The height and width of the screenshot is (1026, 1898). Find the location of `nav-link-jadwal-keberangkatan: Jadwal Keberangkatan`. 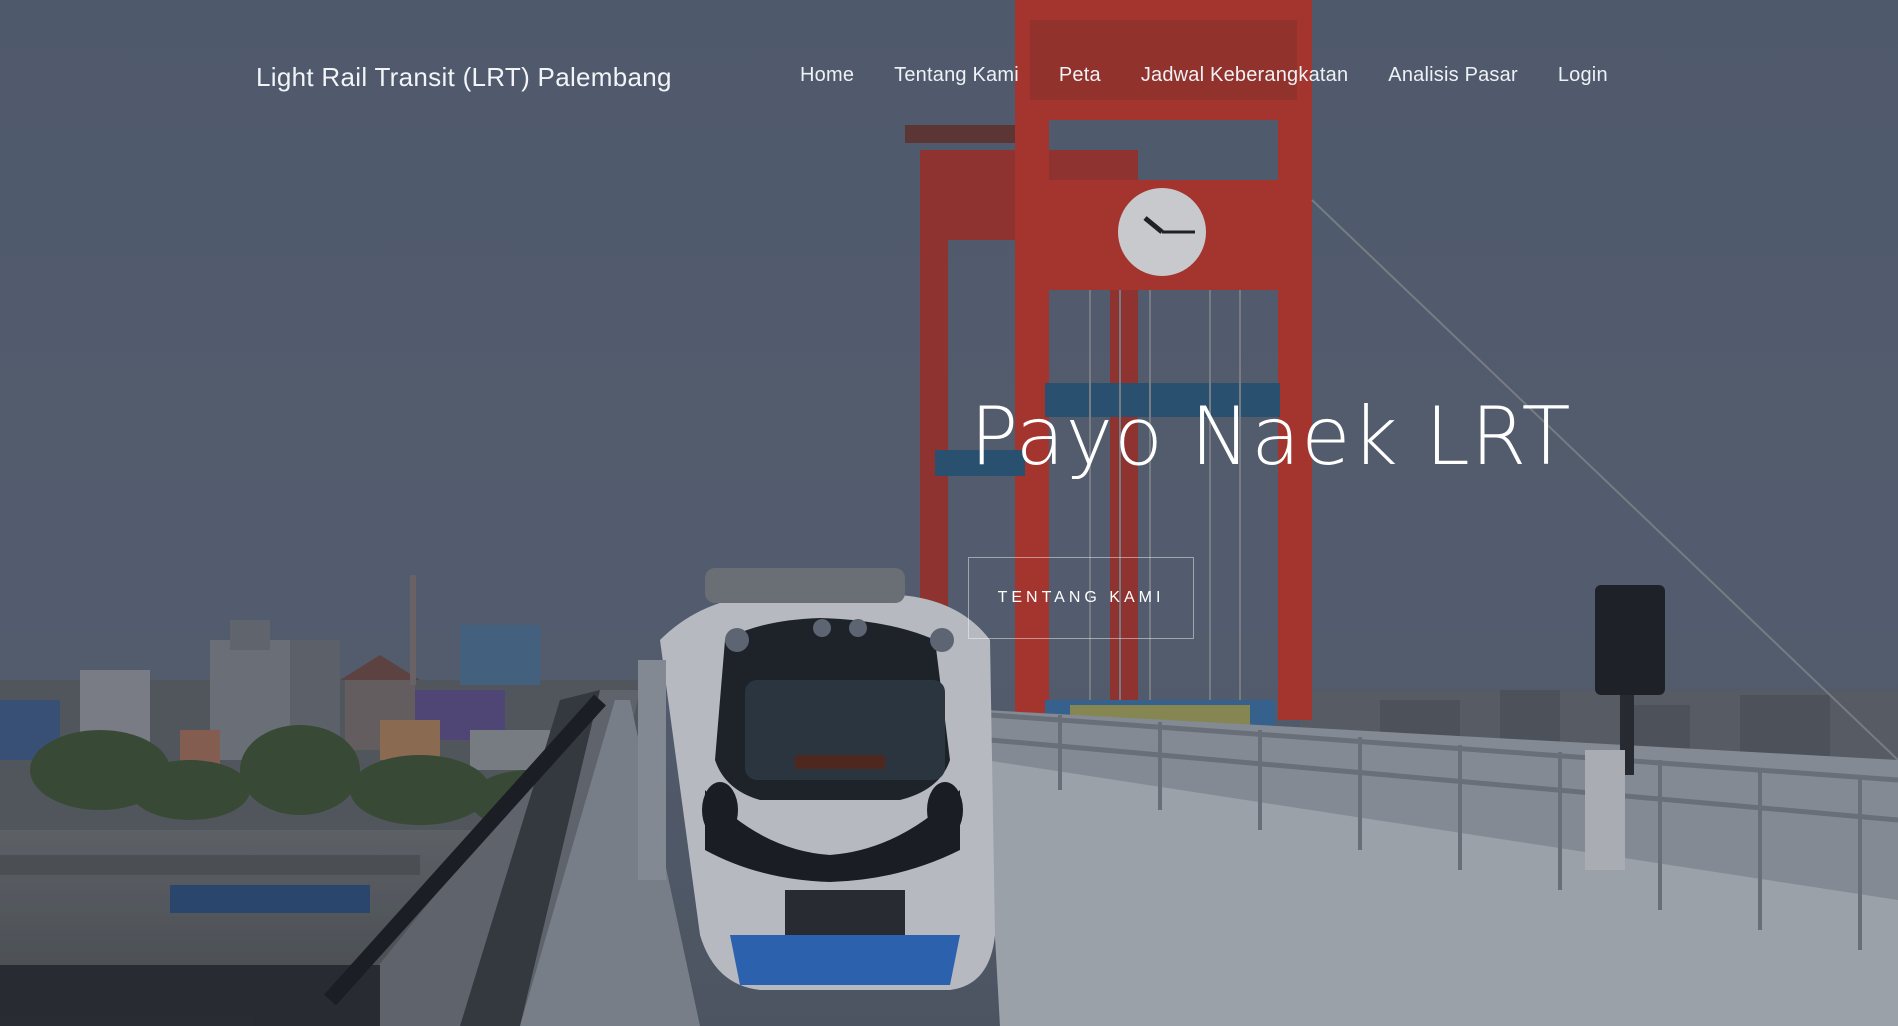

nav-link-jadwal-keberangkatan: Jadwal Keberangkatan is located at coordinates (1244, 75).